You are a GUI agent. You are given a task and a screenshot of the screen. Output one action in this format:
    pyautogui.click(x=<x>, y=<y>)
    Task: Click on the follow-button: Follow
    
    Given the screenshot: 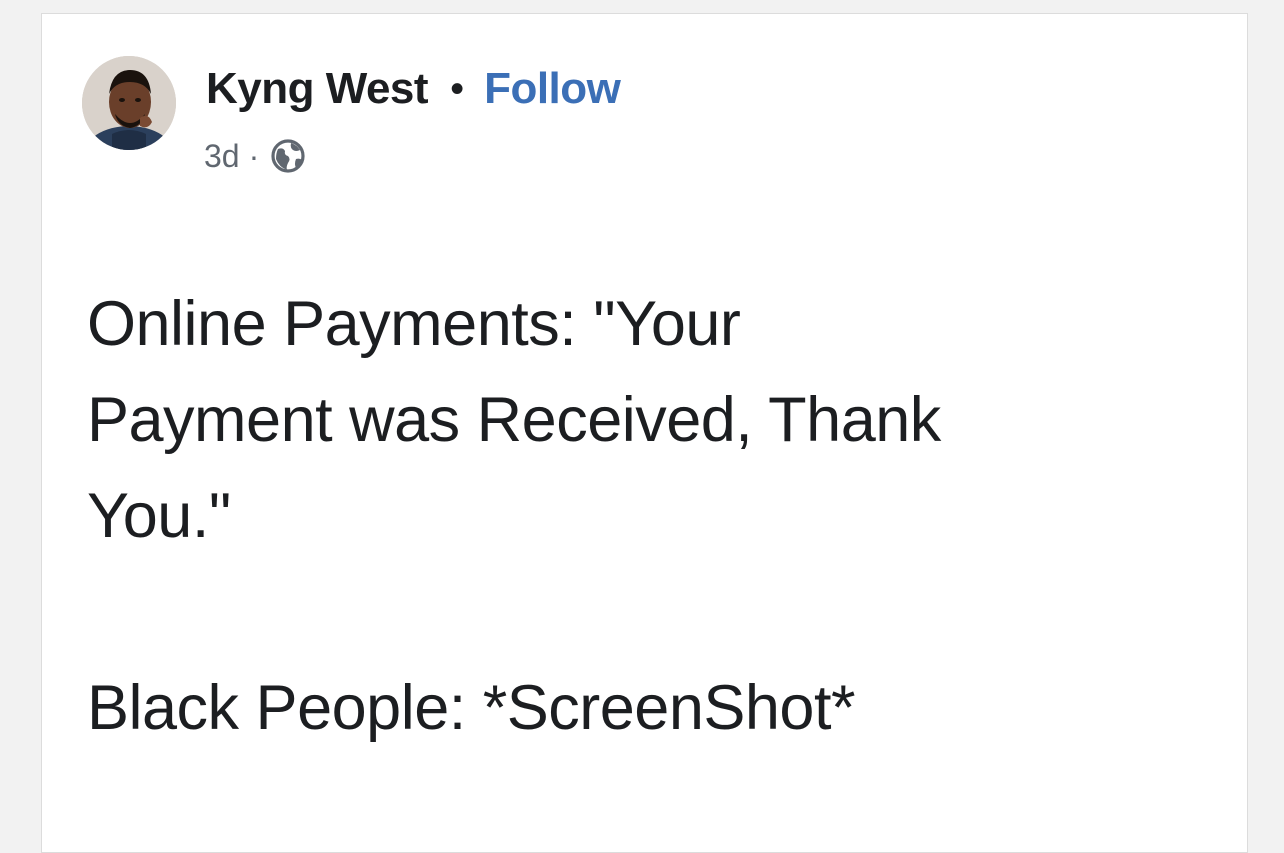 What is the action you would take?
    pyautogui.click(x=552, y=89)
    